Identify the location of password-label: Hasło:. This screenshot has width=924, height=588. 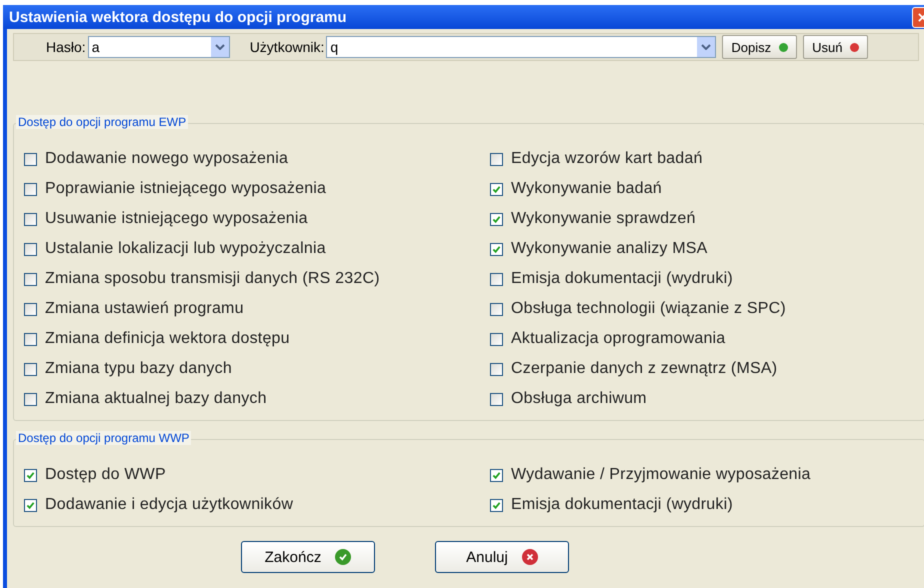
(66, 47).